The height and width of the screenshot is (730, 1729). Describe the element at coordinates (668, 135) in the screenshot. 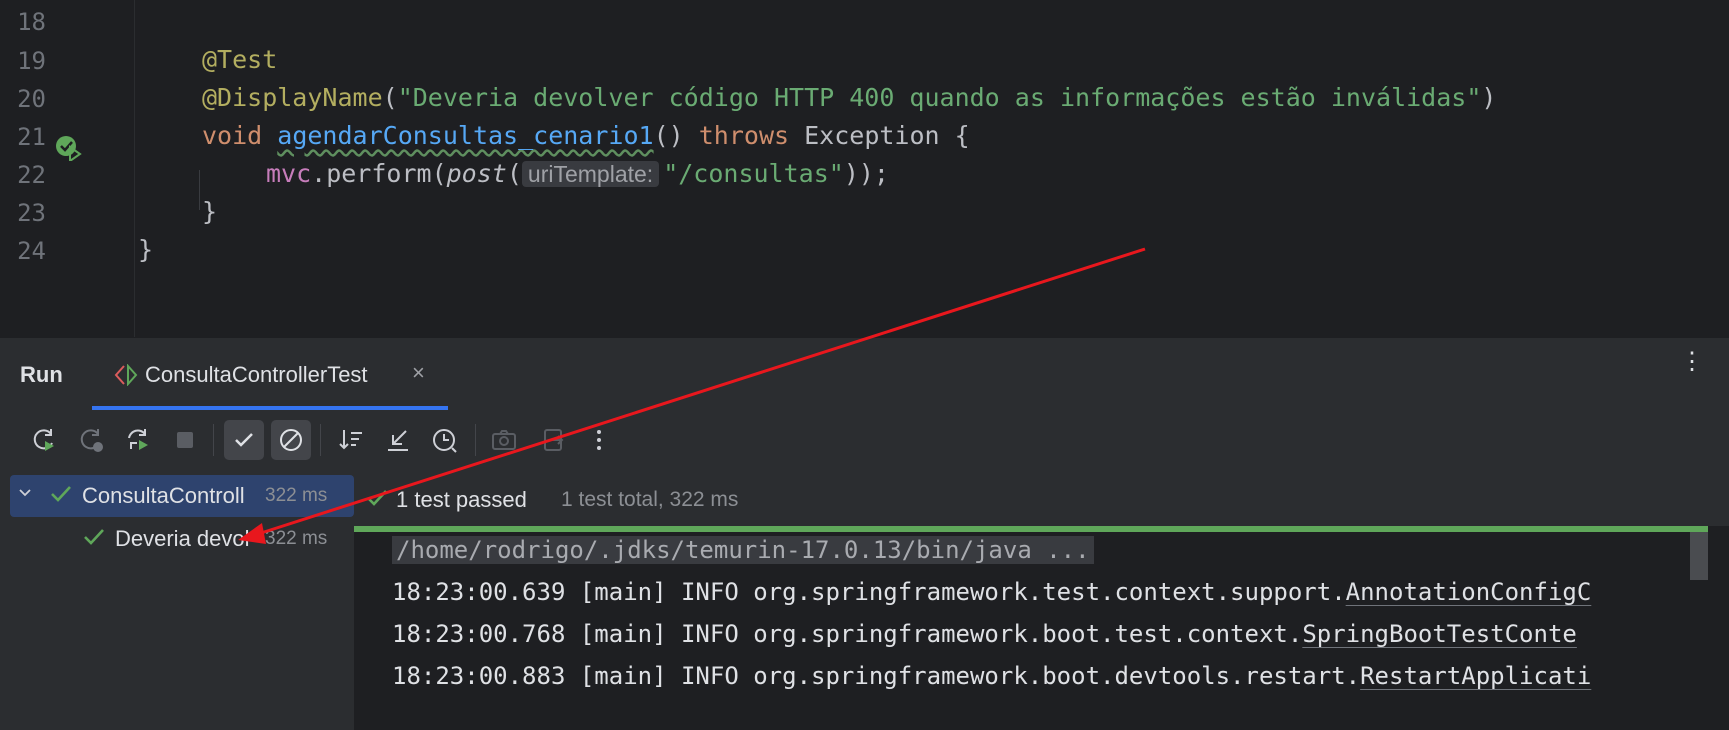

I see `parens: ()` at that location.